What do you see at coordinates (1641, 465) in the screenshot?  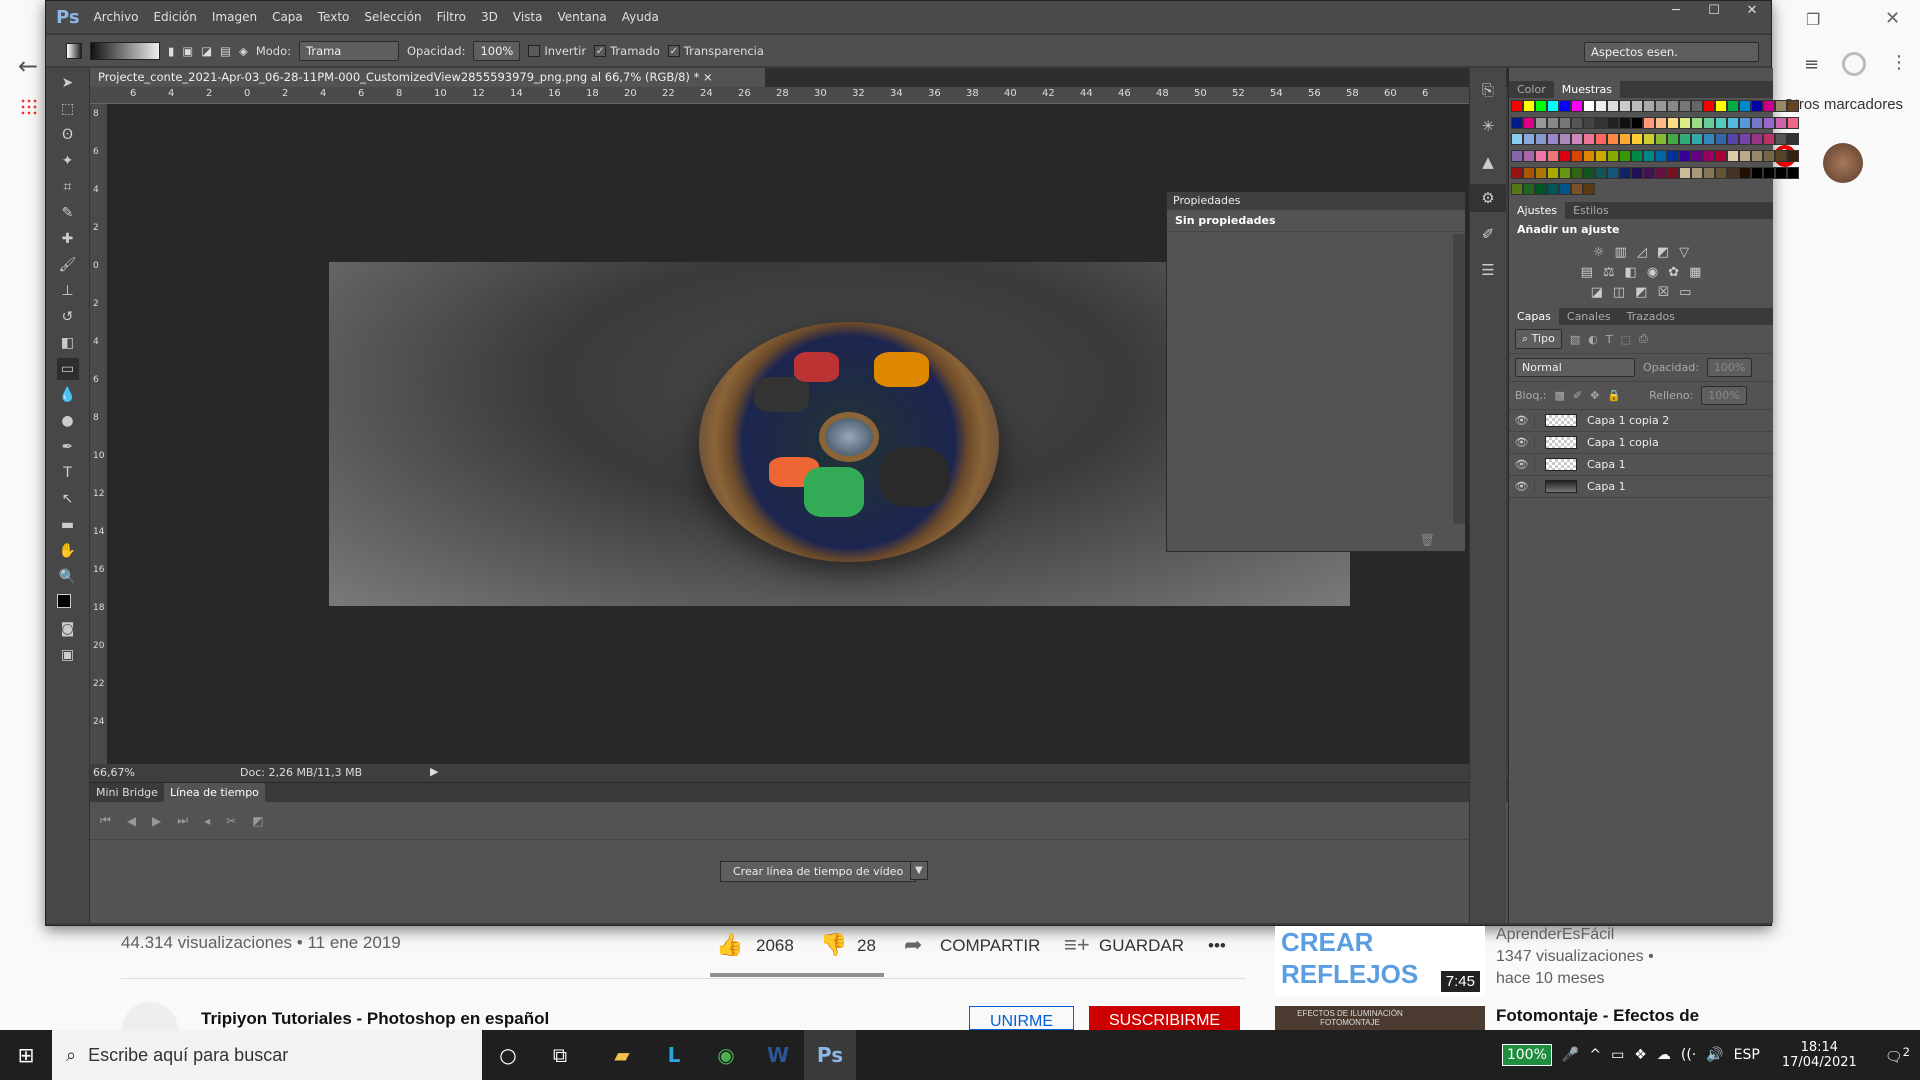 I see `layer-row: 👁 Capa 1` at bounding box center [1641, 465].